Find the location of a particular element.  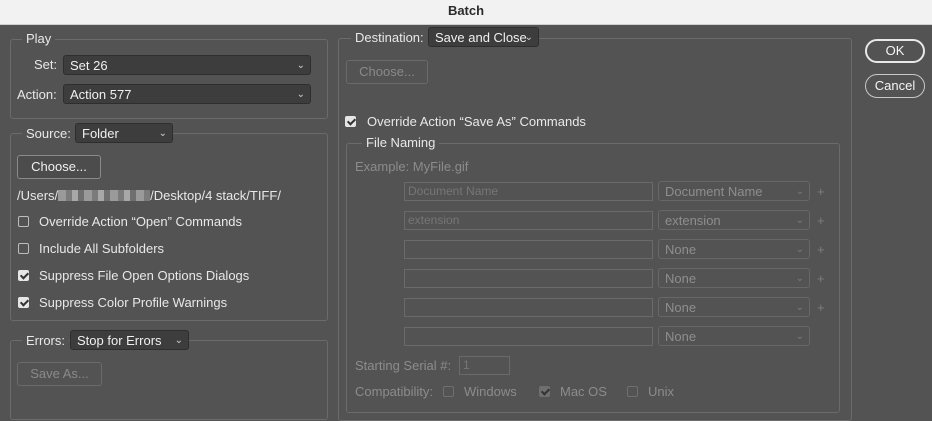

naming-select-3-value: None is located at coordinates (681, 249).